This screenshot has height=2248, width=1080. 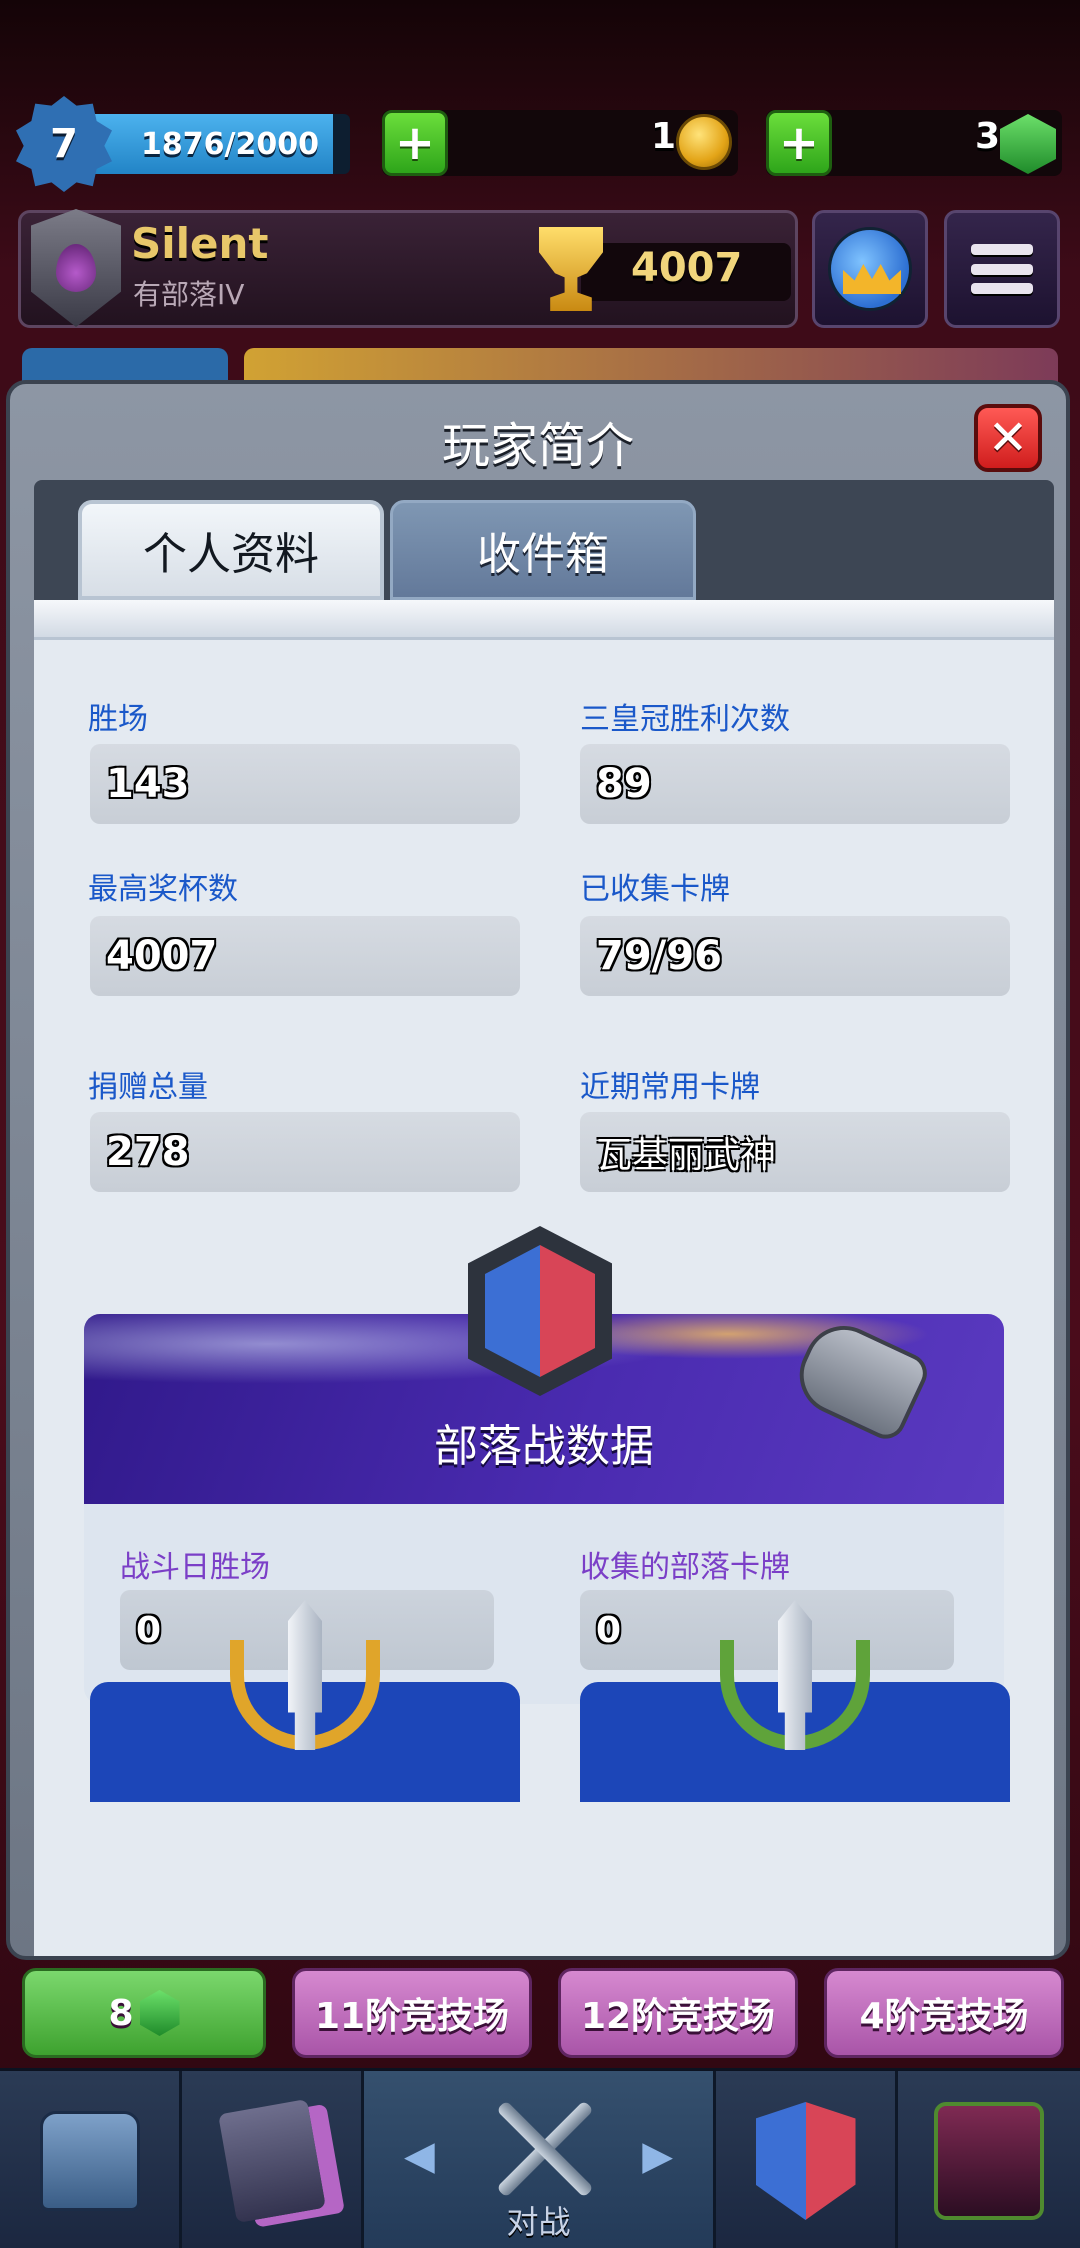 I want to click on clan-badge-icon, so click(x=76, y=268).